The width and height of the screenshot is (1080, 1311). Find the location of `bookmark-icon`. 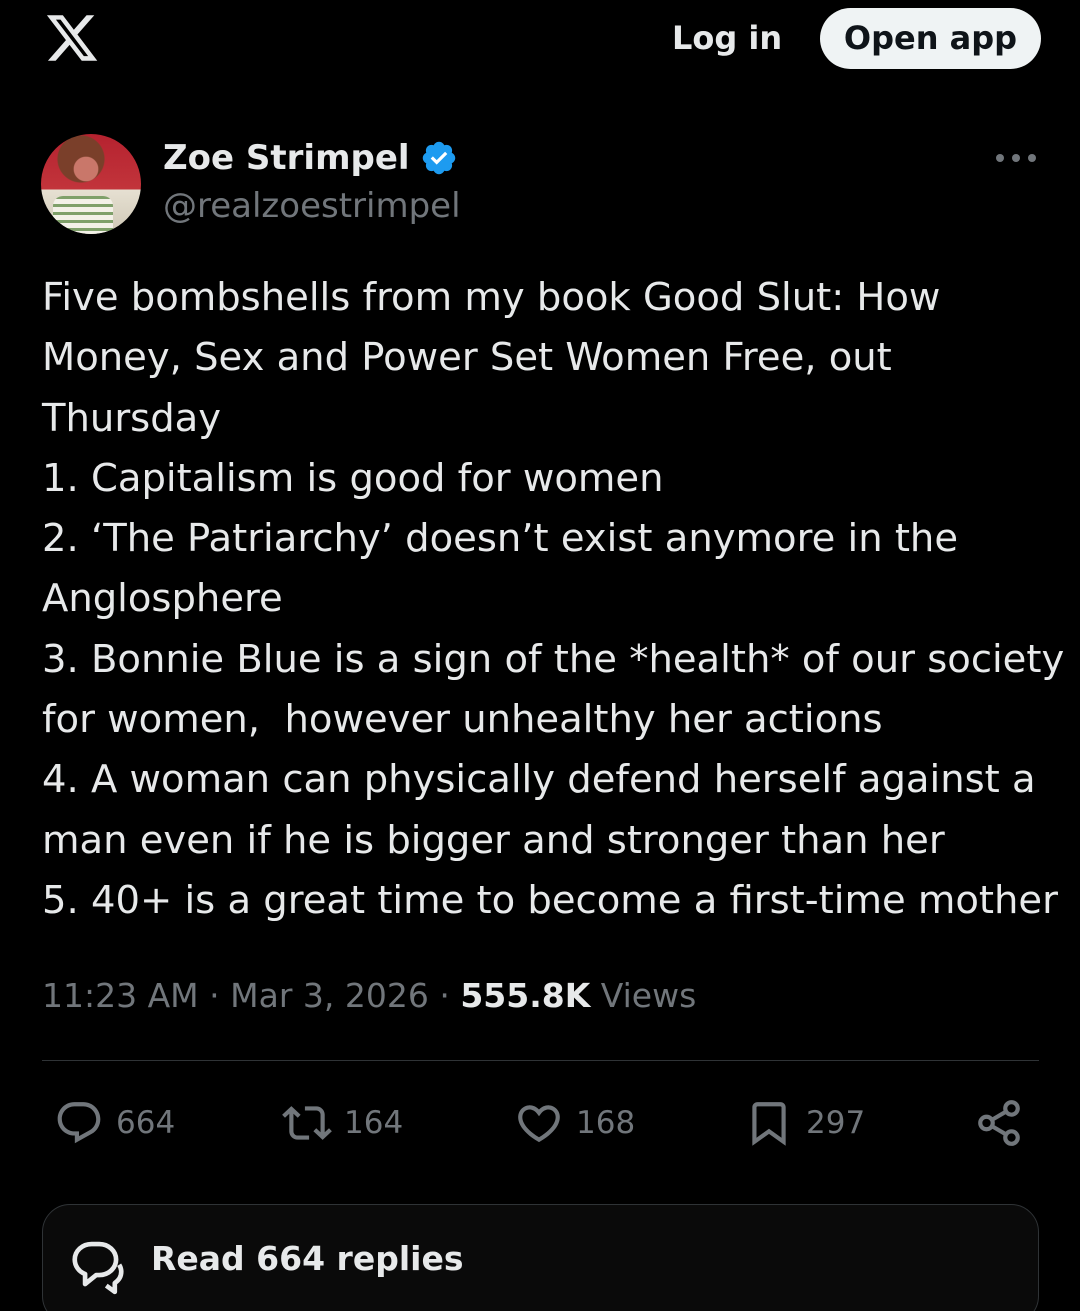

bookmark-icon is located at coordinates (769, 1124).